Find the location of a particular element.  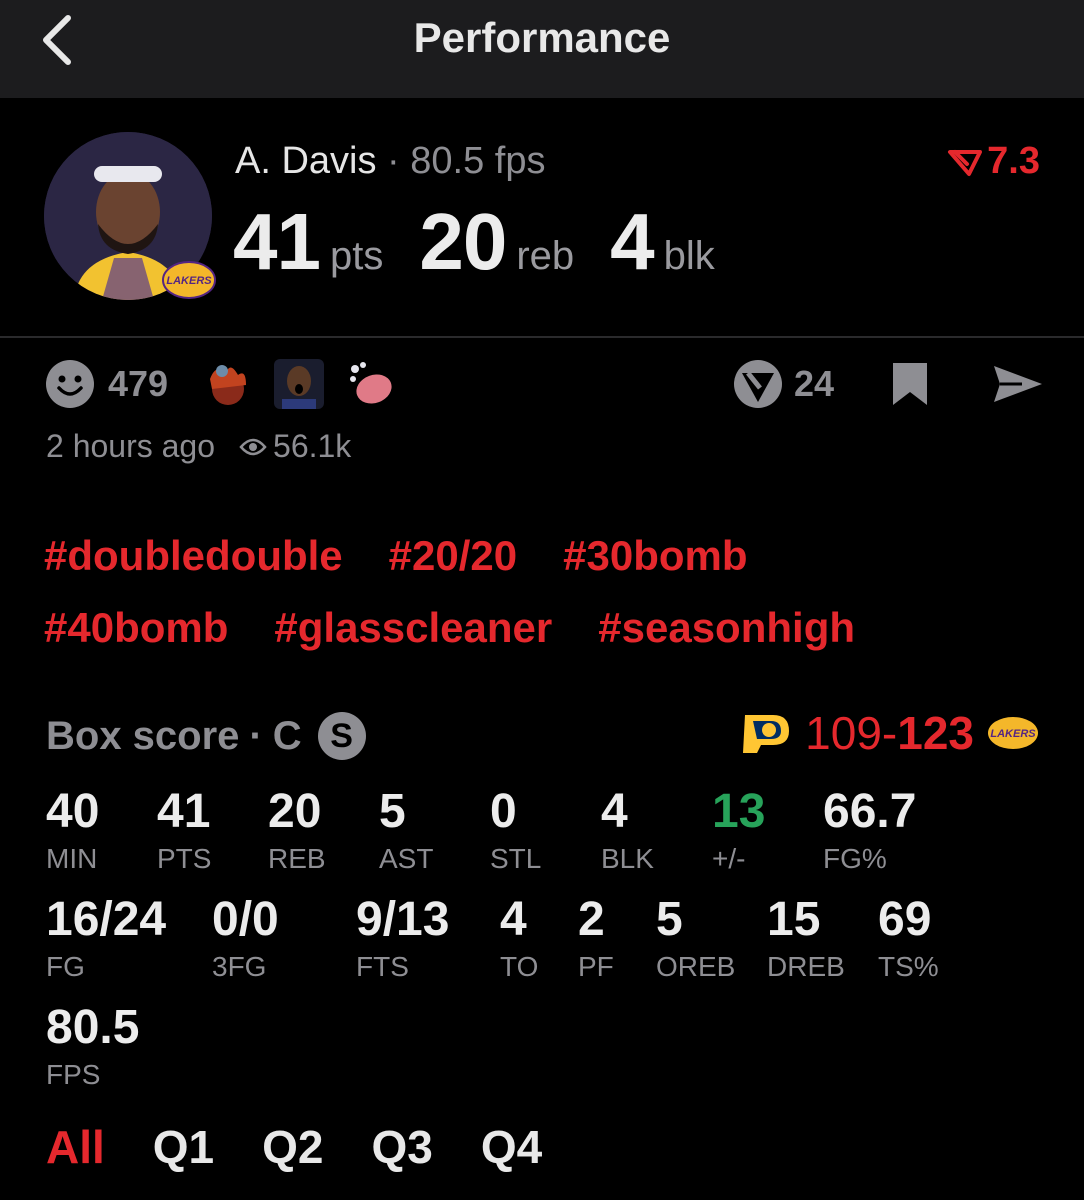

box-score-header: Box score · C S 109-123 LAKERS is located at coordinates (543, 734).